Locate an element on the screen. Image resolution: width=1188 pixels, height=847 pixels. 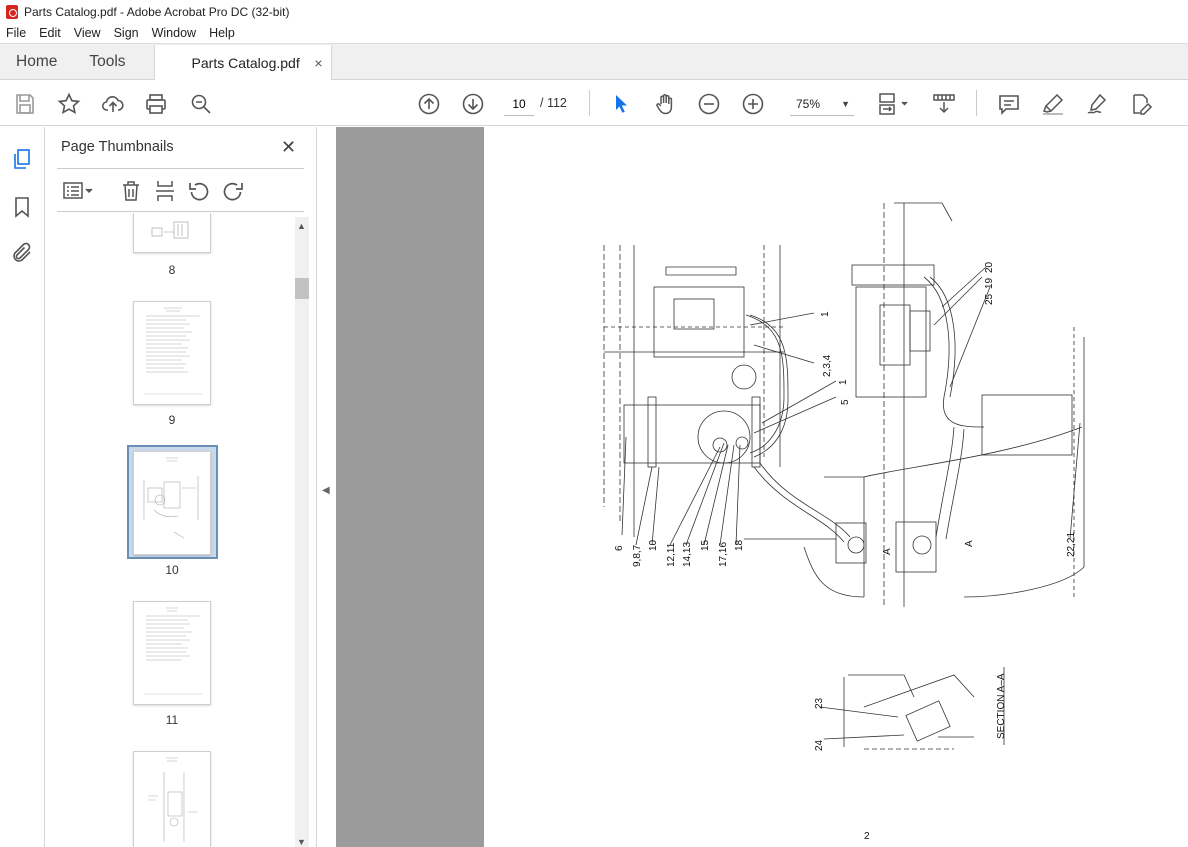
page-number-input is located at coordinates (519, 104).